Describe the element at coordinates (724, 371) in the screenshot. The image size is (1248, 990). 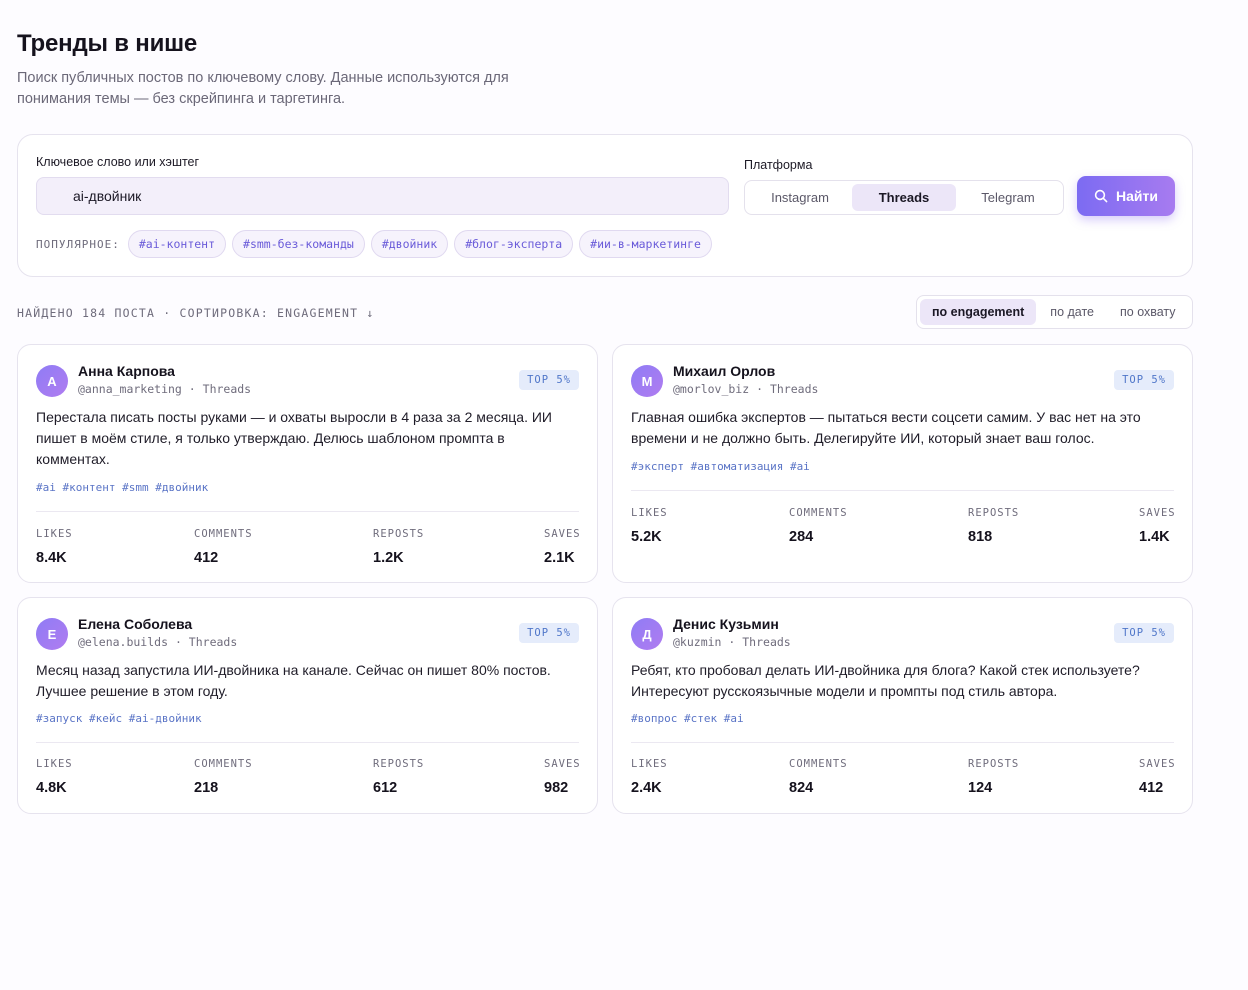
I see `author-name: Михаил Орлов` at that location.